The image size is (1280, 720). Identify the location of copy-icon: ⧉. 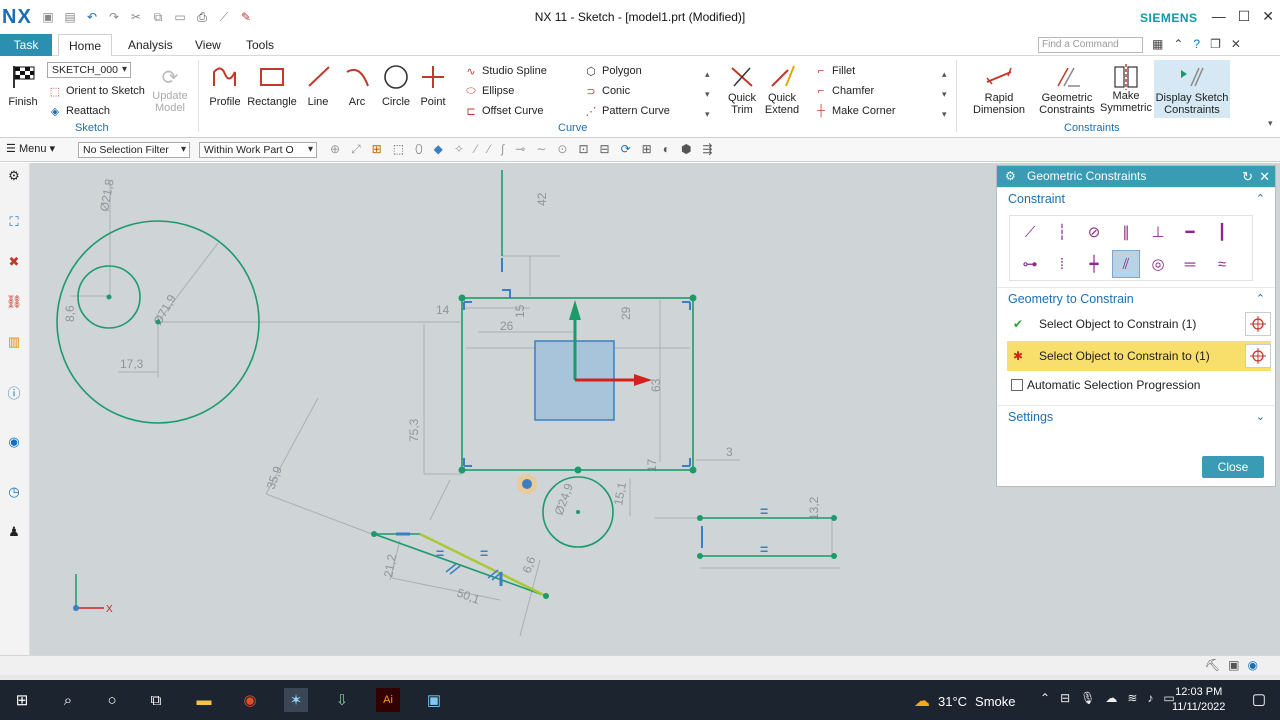
(158, 17).